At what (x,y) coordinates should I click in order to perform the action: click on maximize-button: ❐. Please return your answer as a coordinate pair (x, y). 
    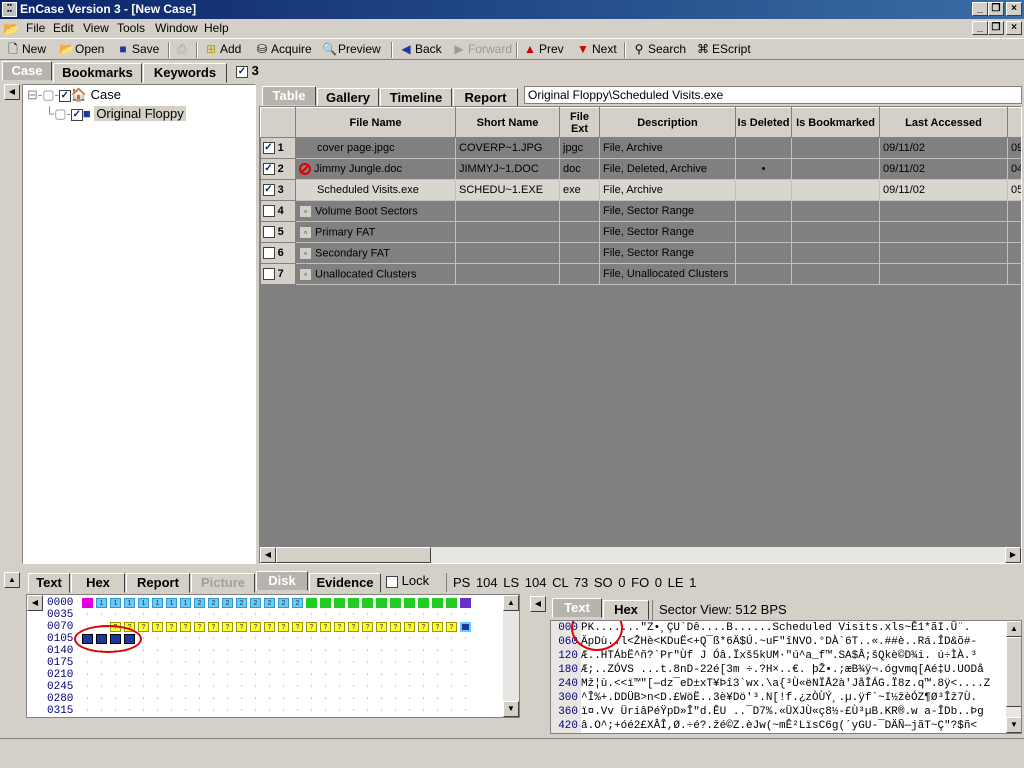
    Looking at the image, I should click on (996, 9).